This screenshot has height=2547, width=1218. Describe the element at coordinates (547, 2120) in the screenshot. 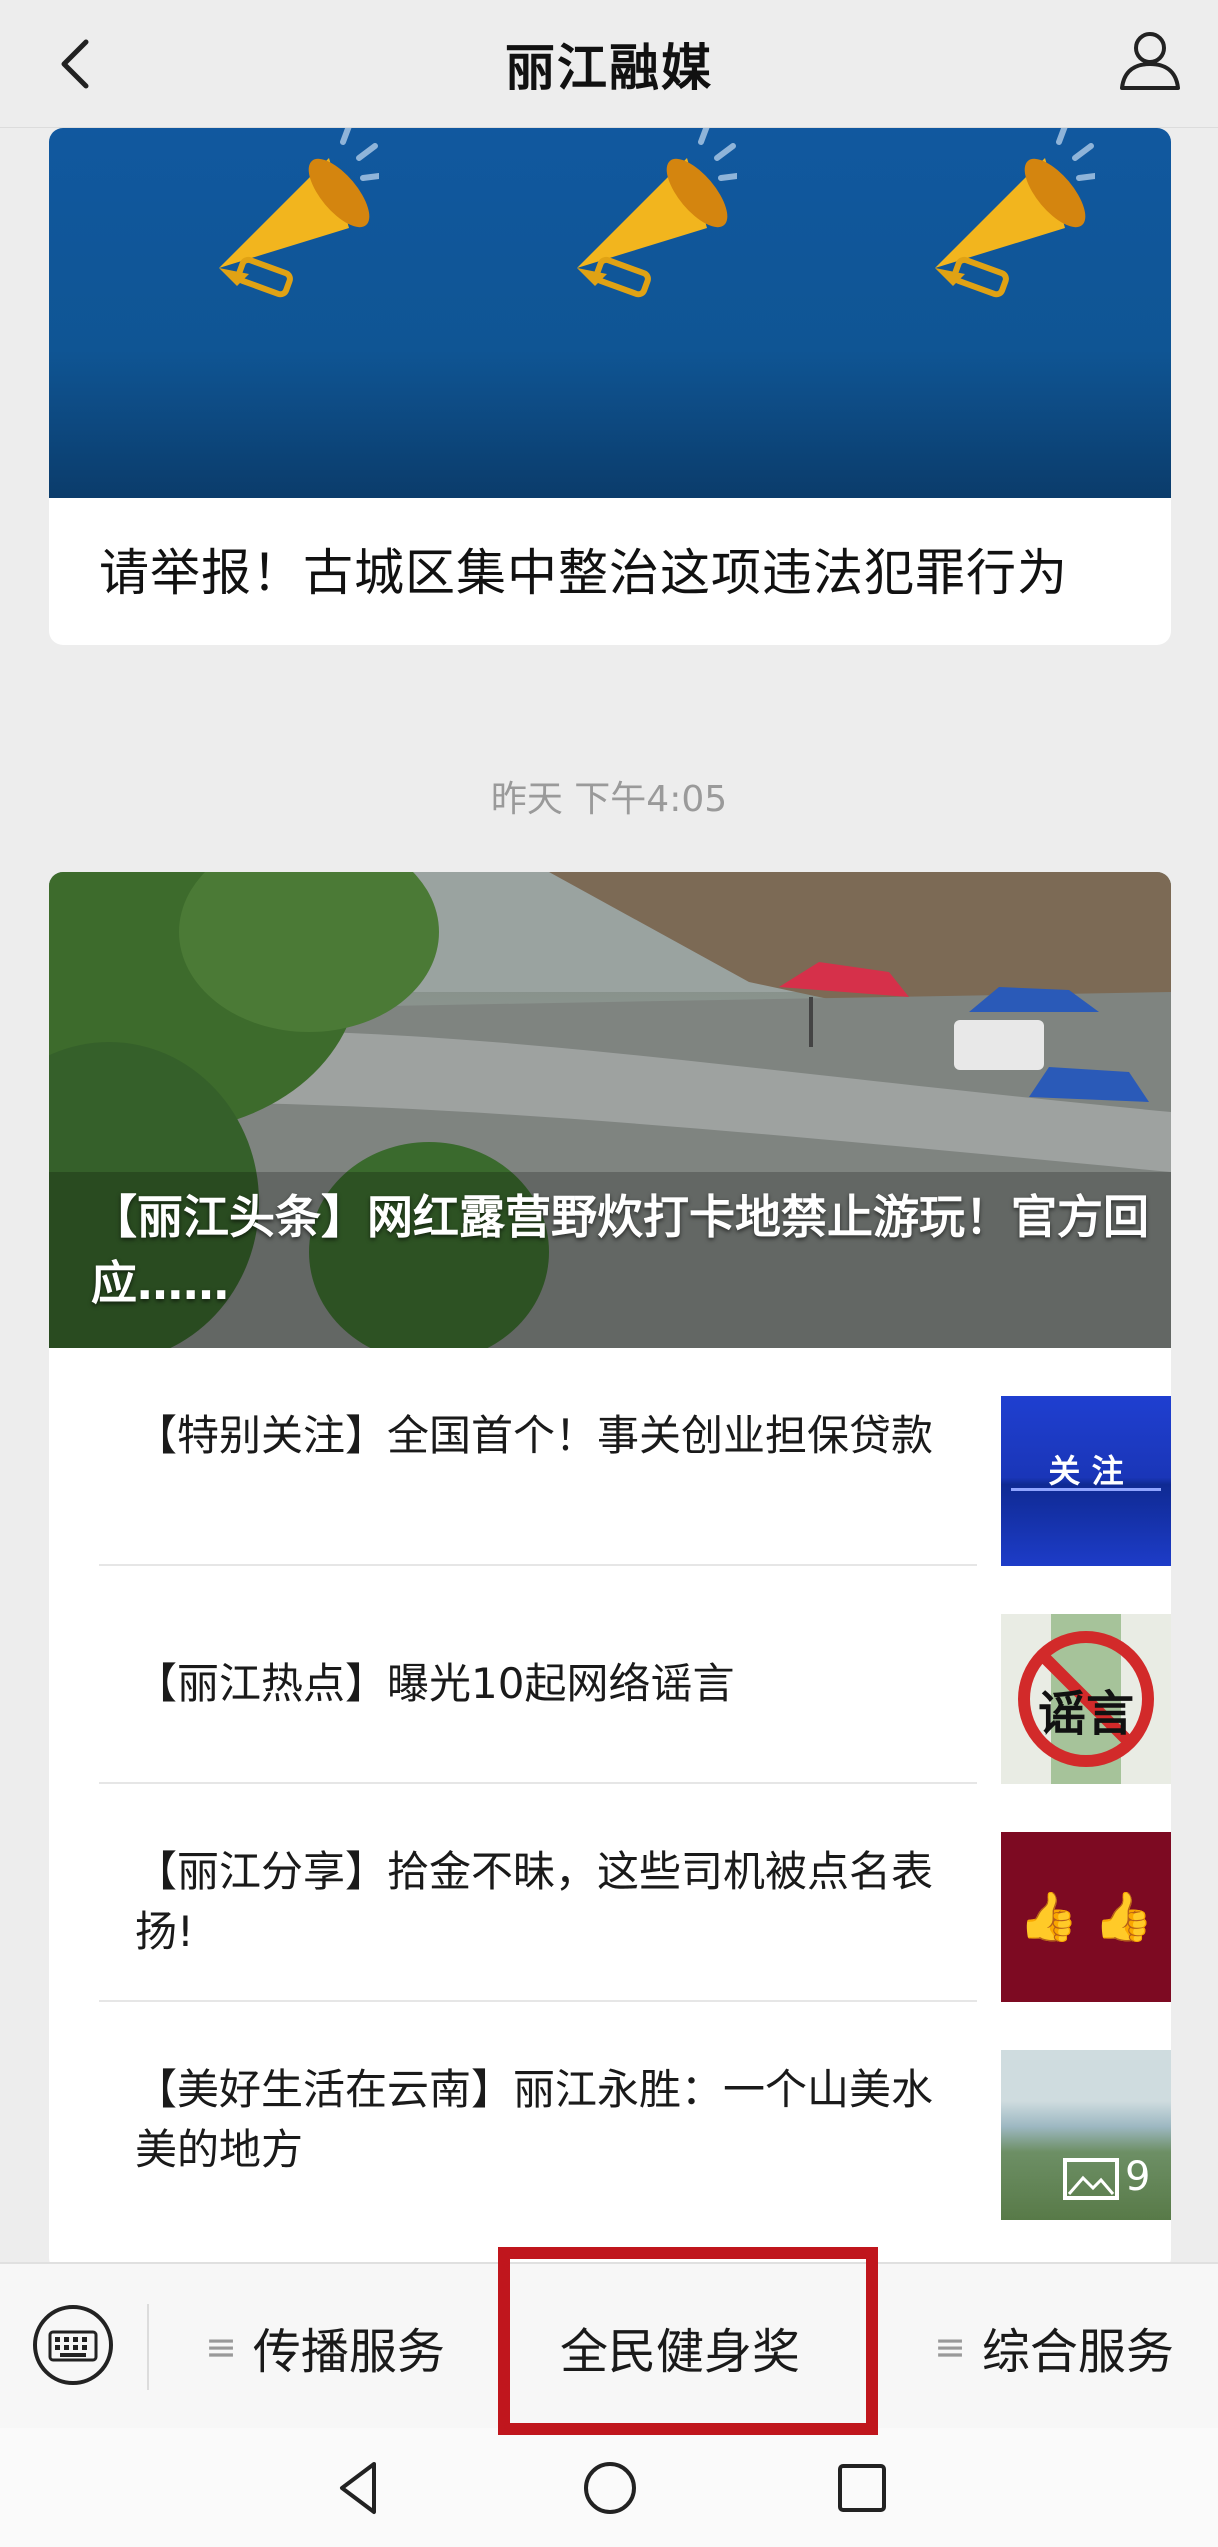

I see `news-item-title: 【美好生活在云南】丽江永胜：一个山美水美的地方` at that location.